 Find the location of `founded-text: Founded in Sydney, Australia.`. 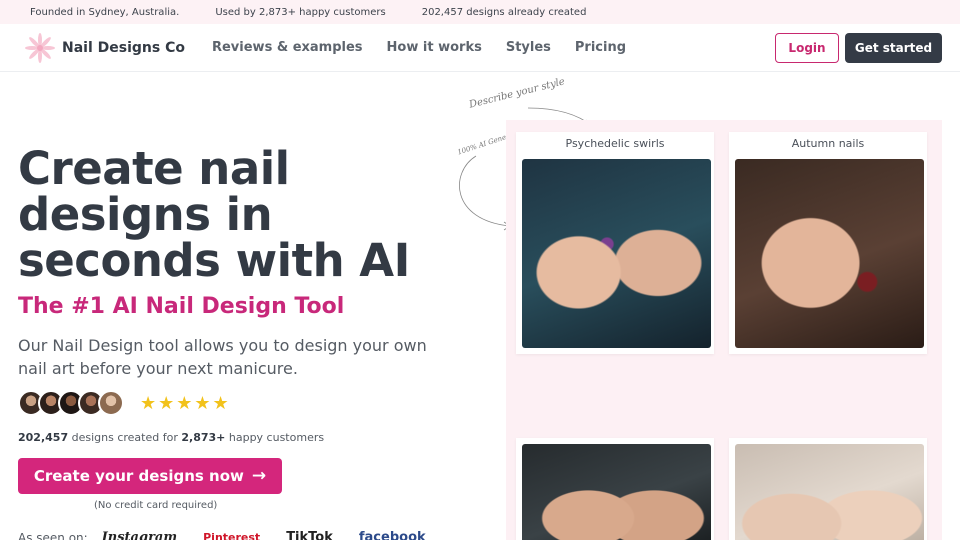

founded-text: Founded in Sydney, Australia. is located at coordinates (105, 12).